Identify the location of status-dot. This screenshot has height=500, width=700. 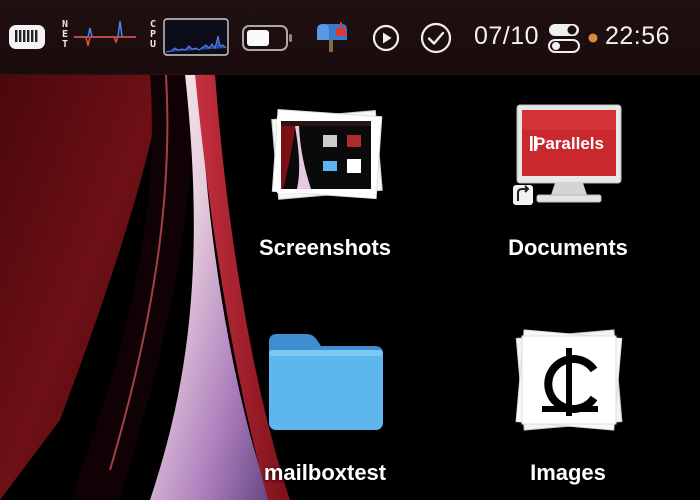
(593, 38).